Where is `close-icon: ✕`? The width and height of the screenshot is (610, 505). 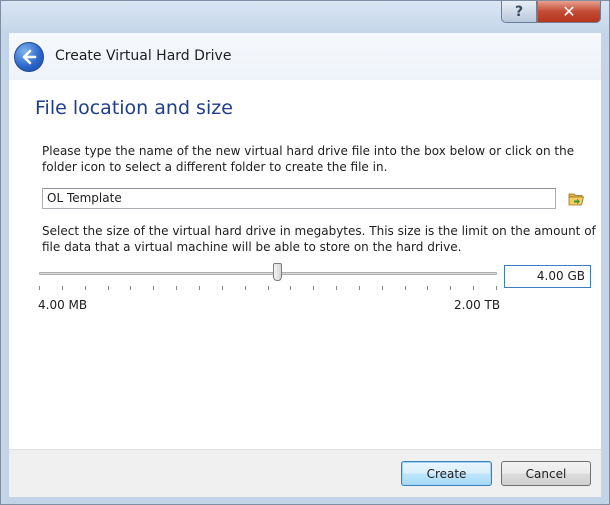
close-icon: ✕ is located at coordinates (569, 11).